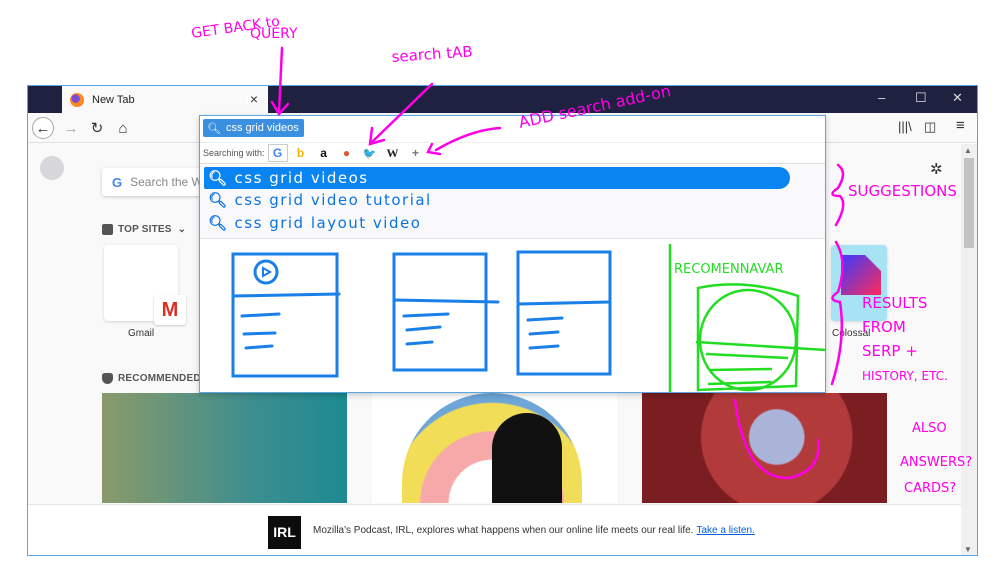 The image size is (1000, 562). What do you see at coordinates (71, 128) in the screenshot?
I see `forward-button: →` at bounding box center [71, 128].